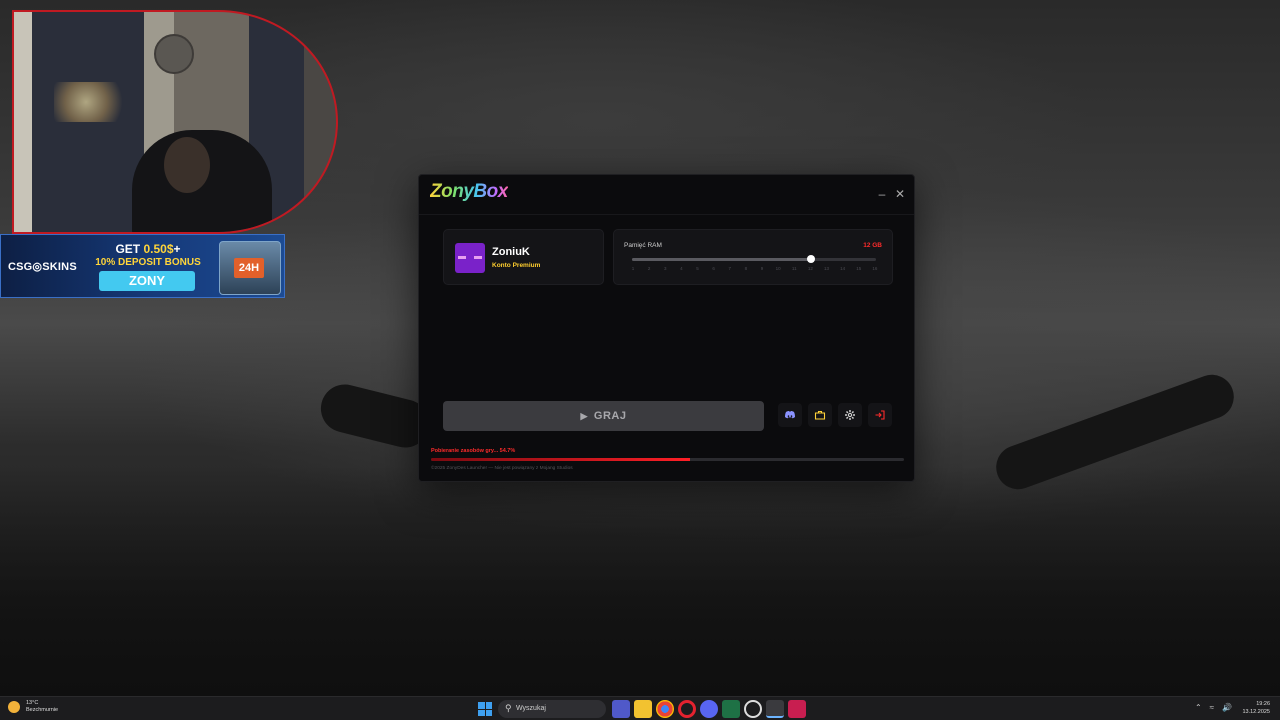  What do you see at coordinates (665, 709) in the screenshot?
I see `chrome-icon` at bounding box center [665, 709].